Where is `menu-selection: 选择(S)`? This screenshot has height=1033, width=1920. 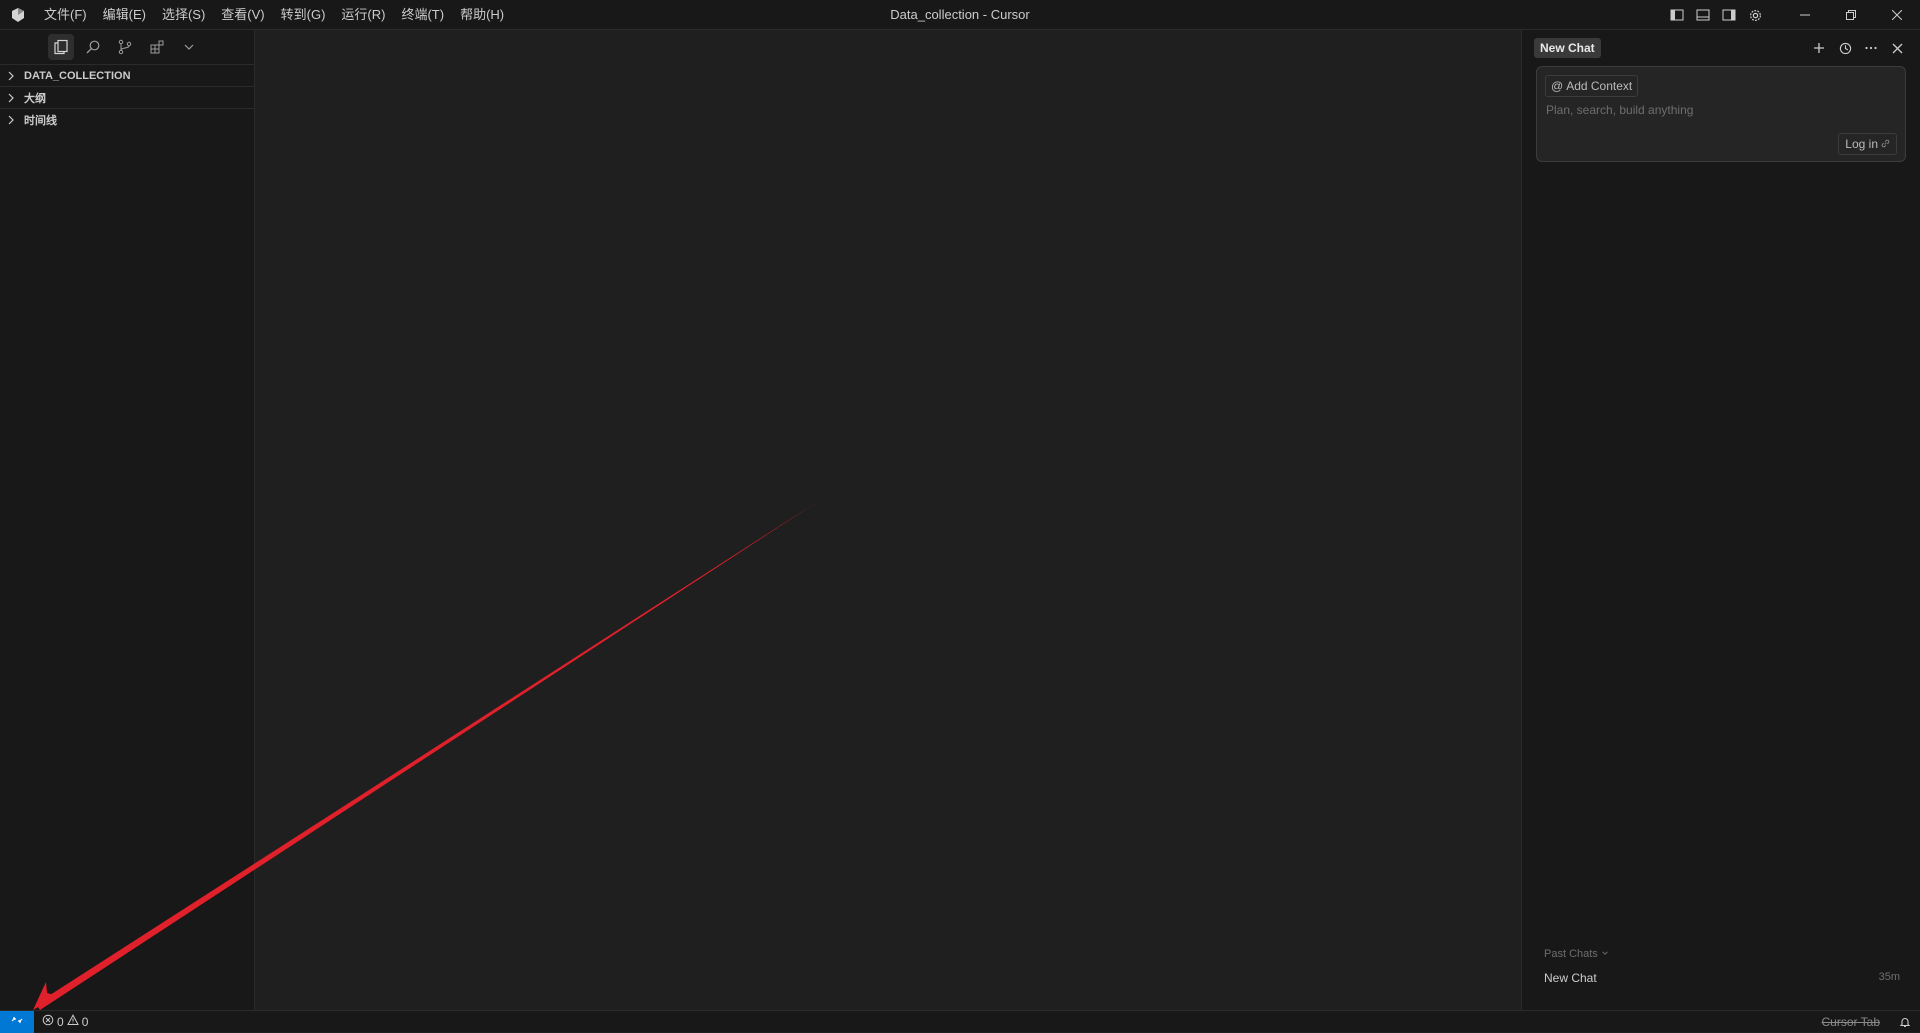
menu-selection: 选择(S) is located at coordinates (183, 15).